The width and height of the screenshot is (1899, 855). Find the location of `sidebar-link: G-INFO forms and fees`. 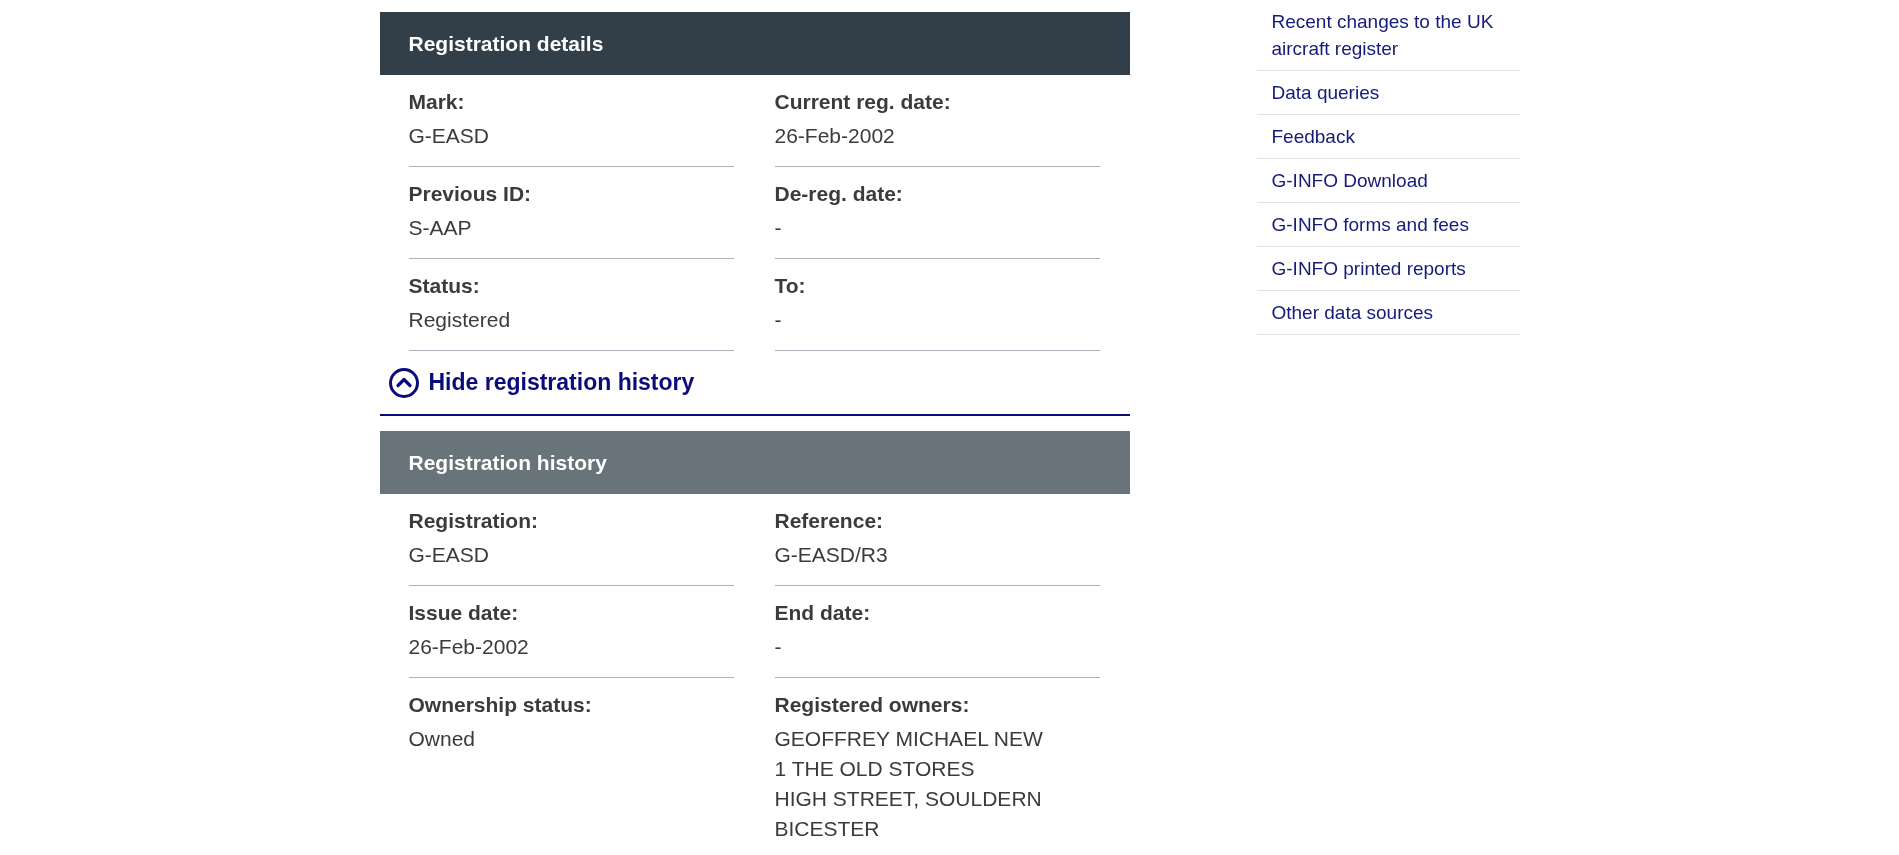

sidebar-link: G-INFO forms and fees is located at coordinates (1388, 225).